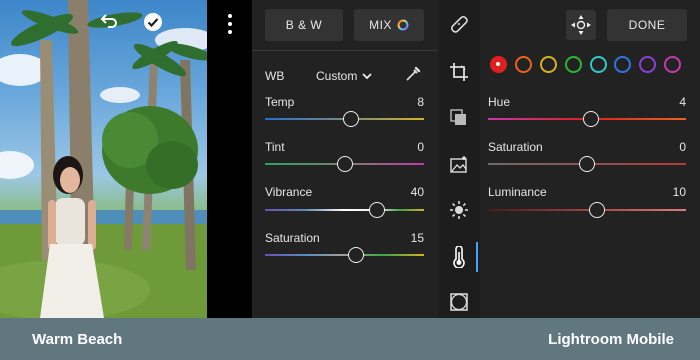 The height and width of the screenshot is (360, 700). Describe the element at coordinates (647, 64) in the screenshot. I see `color-swatch-purple` at that location.